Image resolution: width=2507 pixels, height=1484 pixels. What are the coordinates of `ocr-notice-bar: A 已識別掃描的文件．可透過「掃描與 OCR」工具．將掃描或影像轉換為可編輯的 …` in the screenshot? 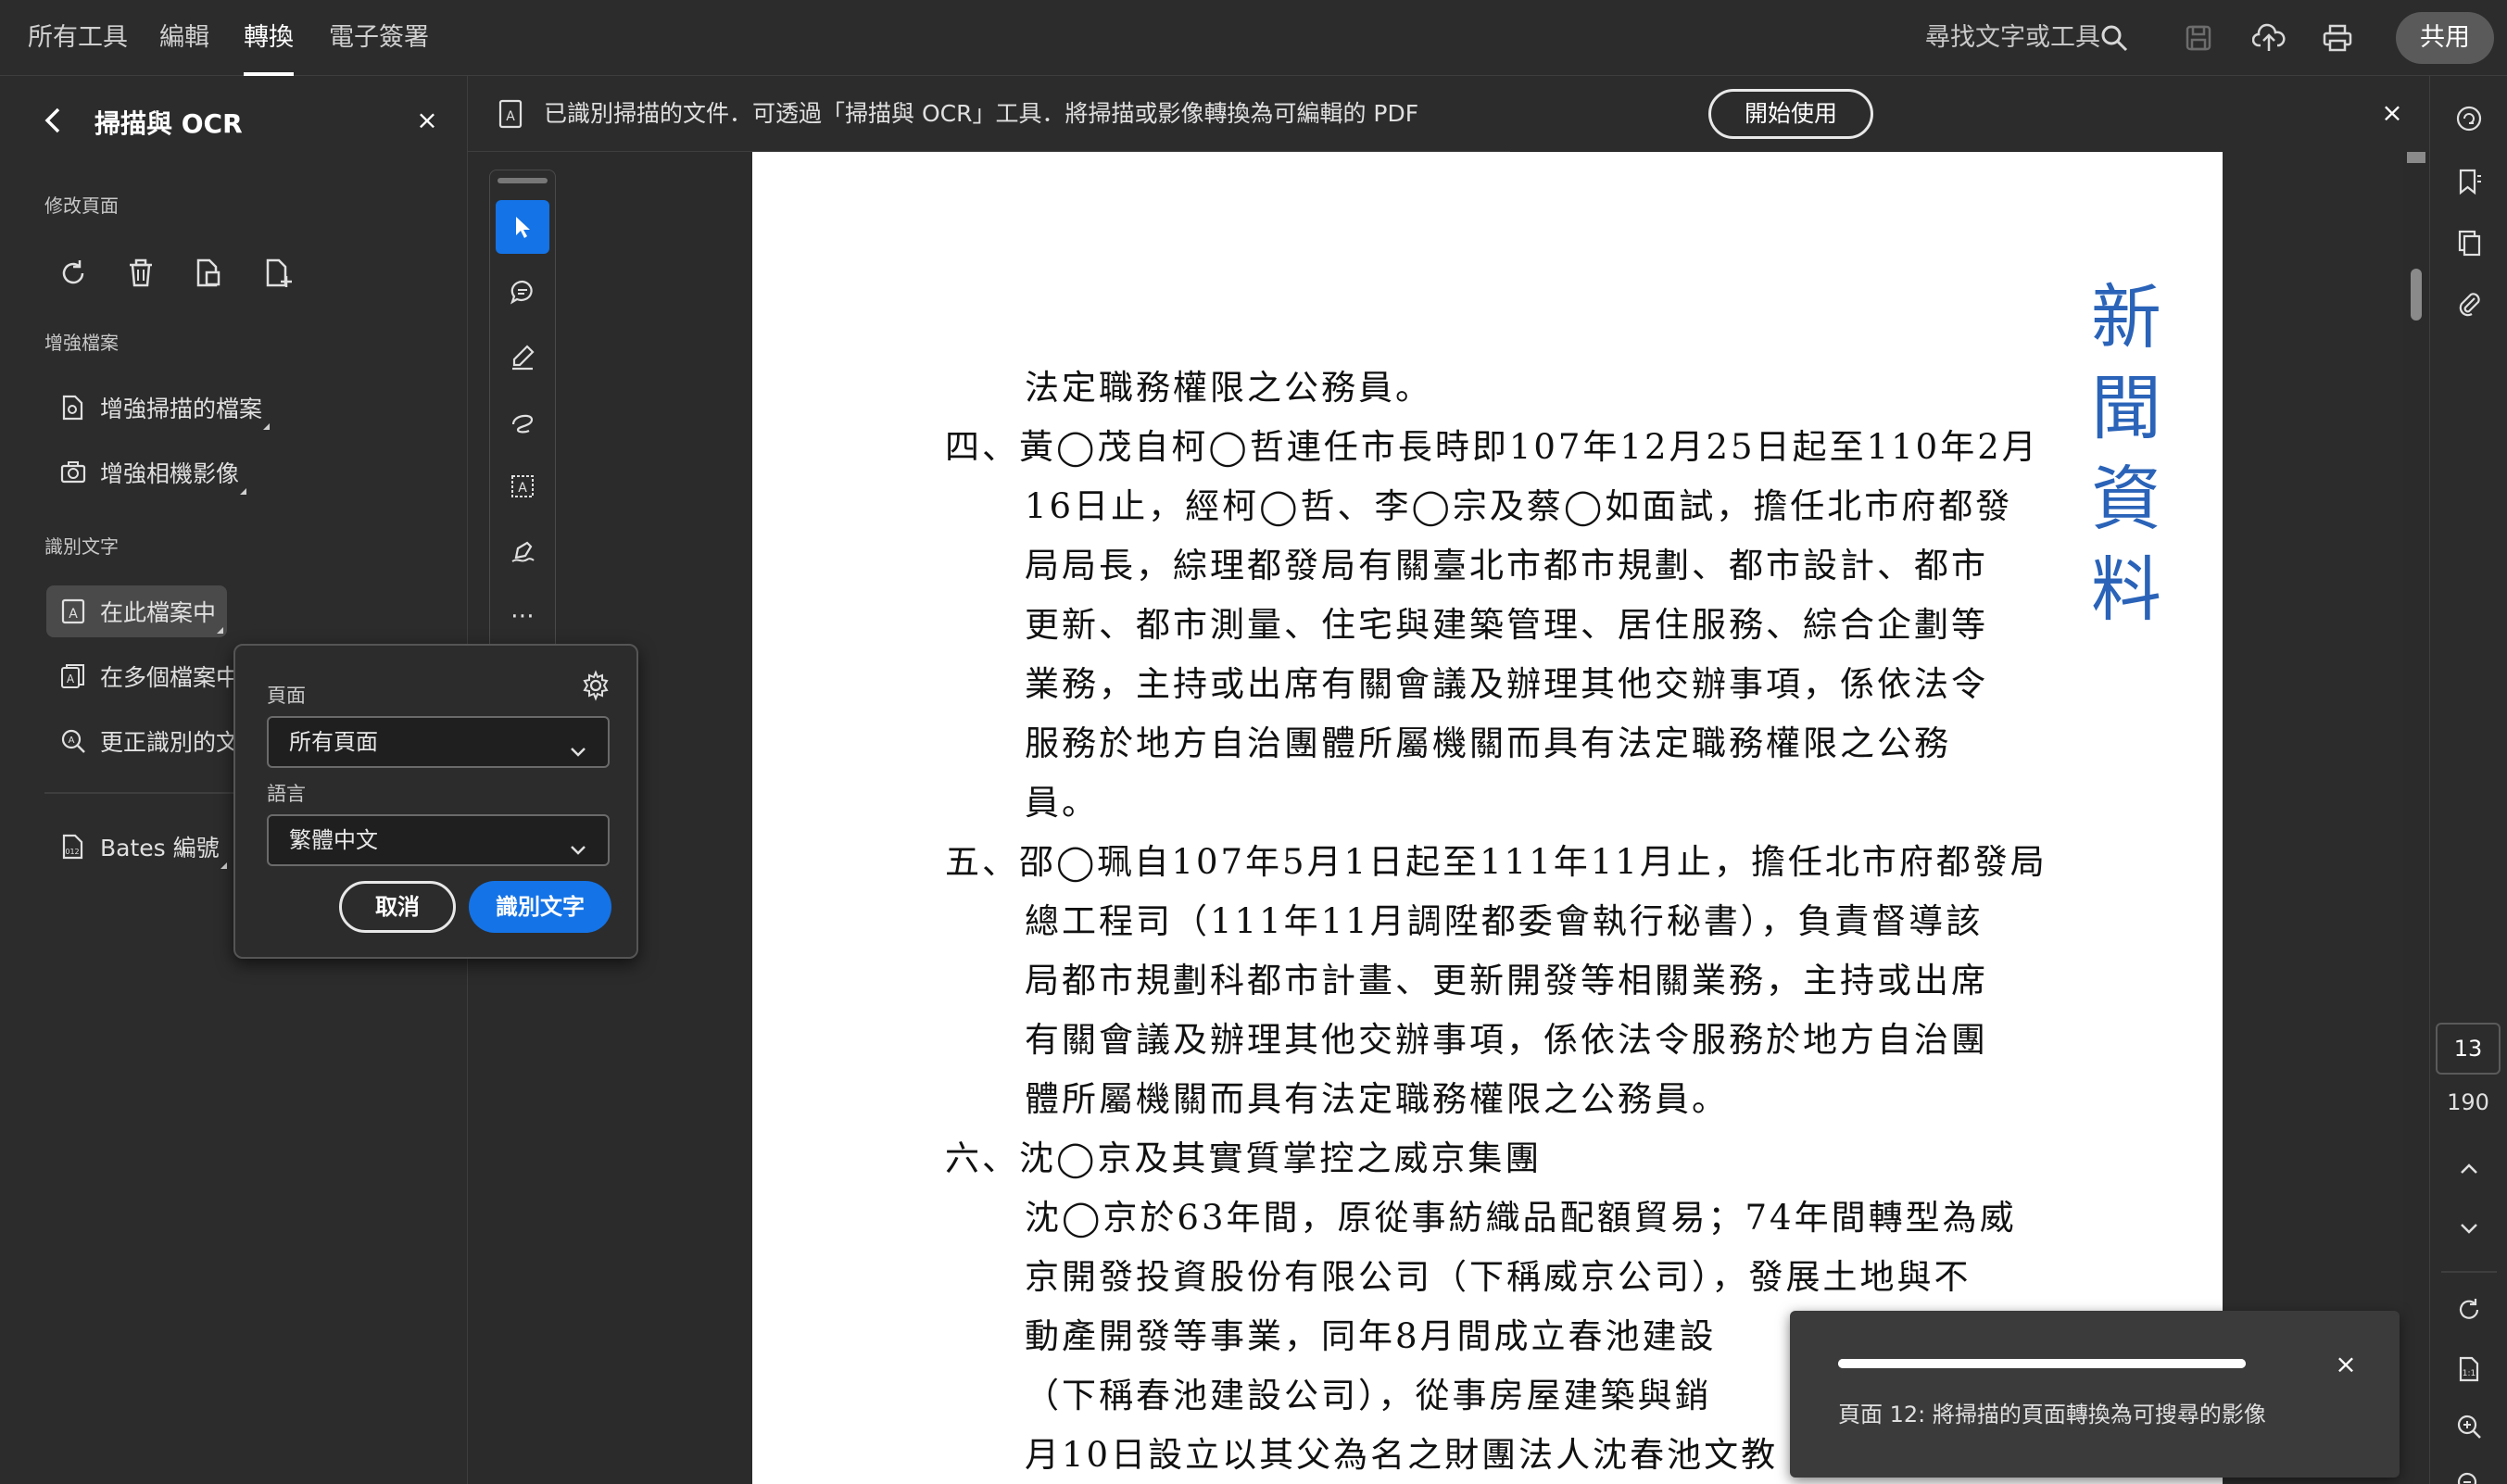 It's located at (989, 114).